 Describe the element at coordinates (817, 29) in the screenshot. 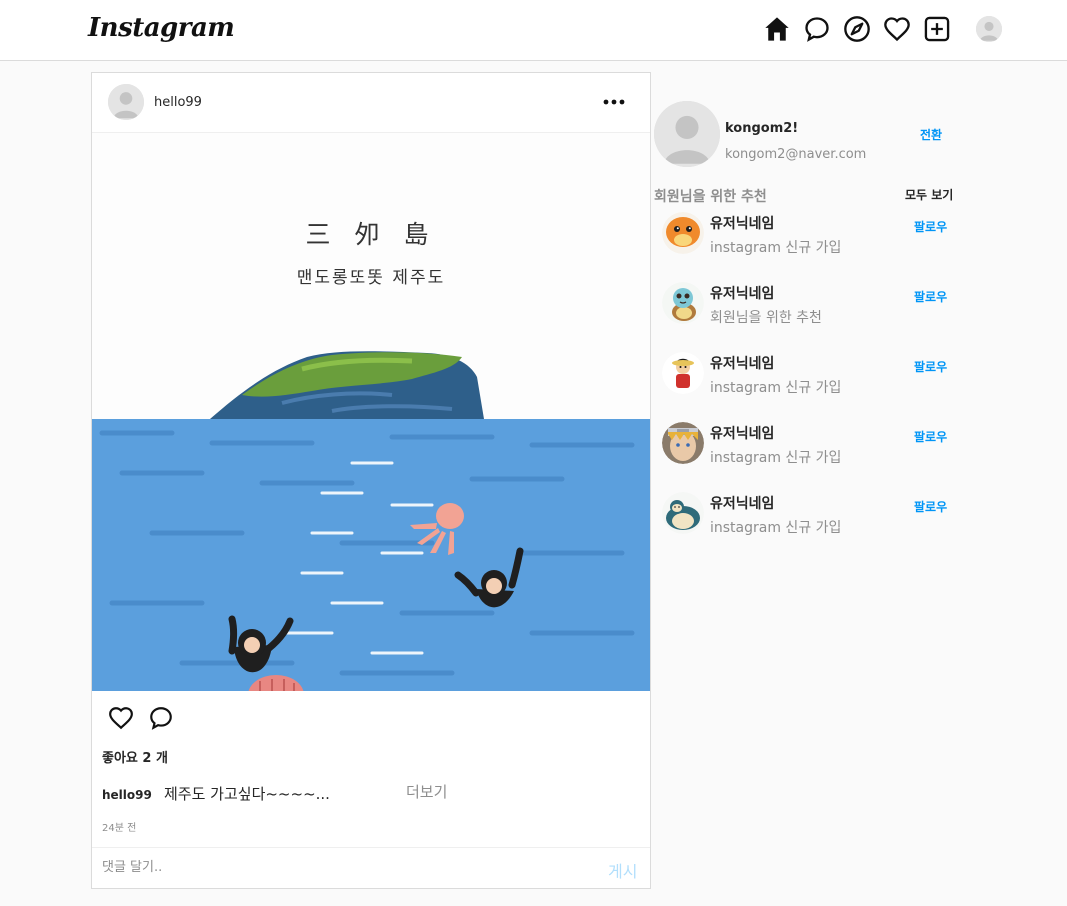

I see `direct-message-icon` at that location.